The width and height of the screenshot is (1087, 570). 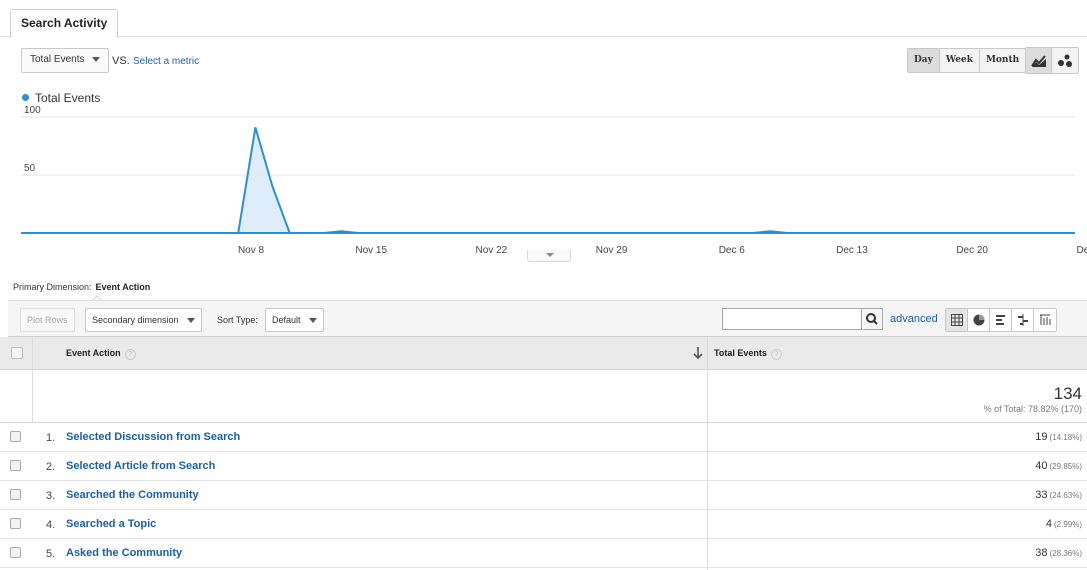 I want to click on row-total-events: 40 (29.85%), so click(x=1058, y=466).